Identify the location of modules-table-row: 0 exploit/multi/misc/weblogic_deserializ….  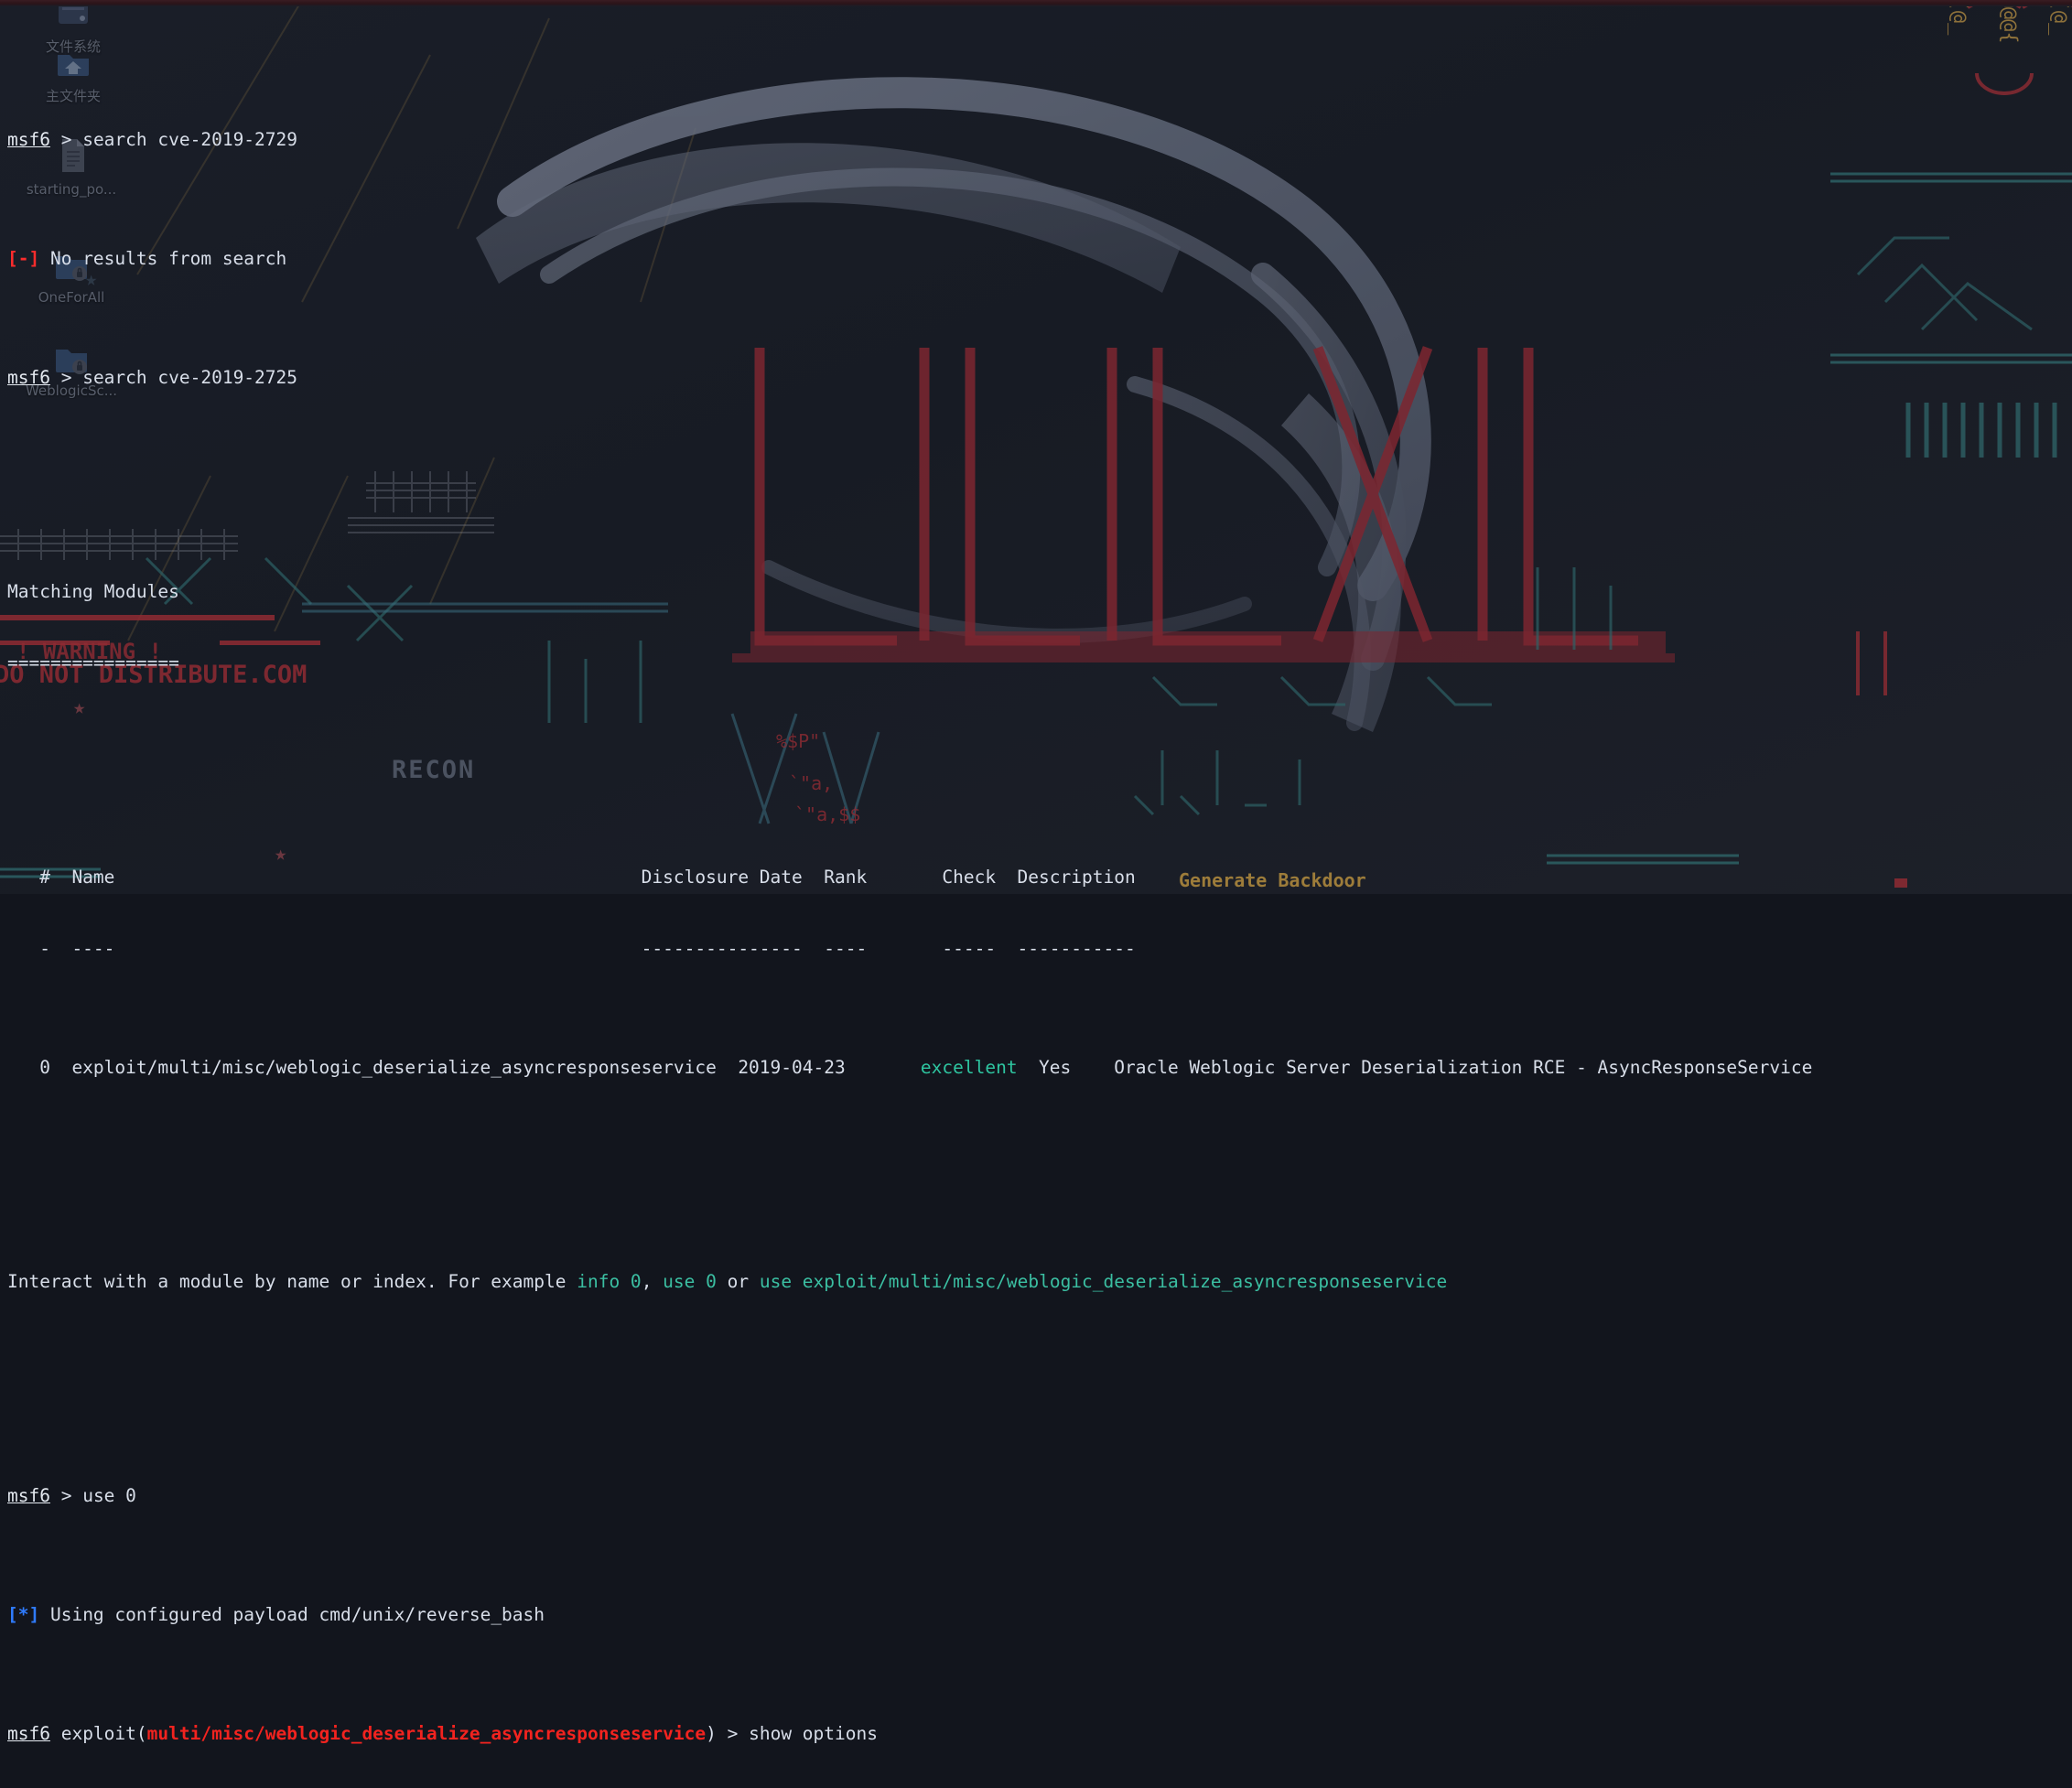
(1039, 1068).